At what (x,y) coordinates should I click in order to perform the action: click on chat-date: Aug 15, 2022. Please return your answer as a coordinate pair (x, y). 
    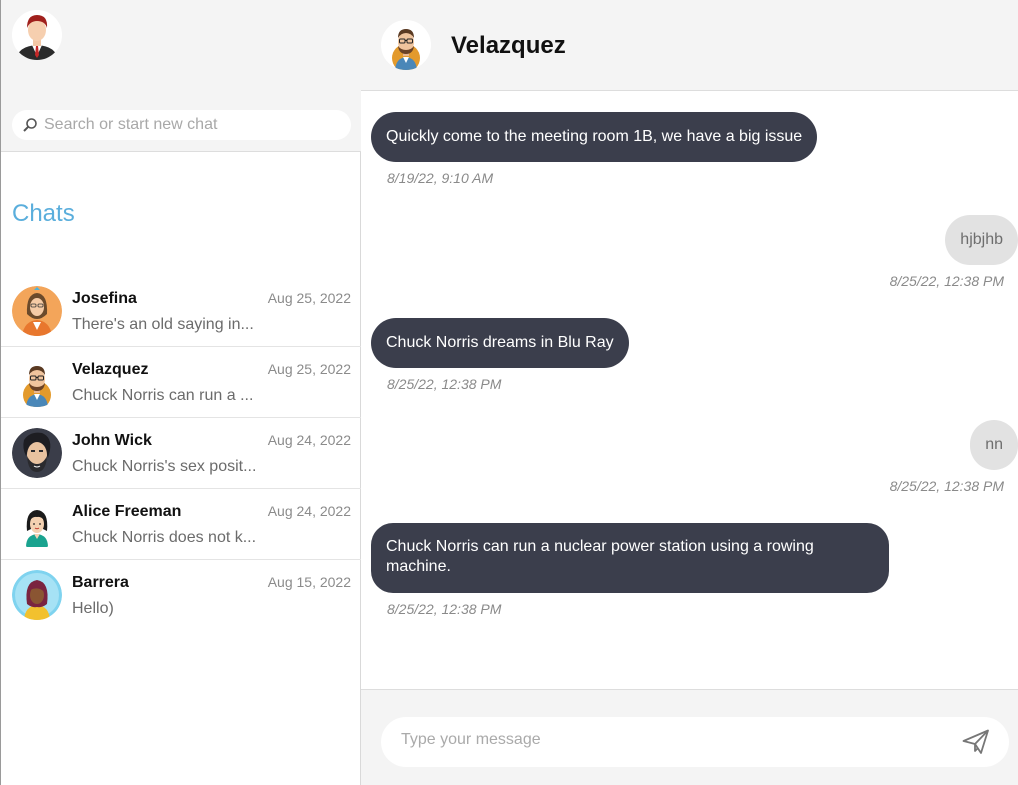
    Looking at the image, I should click on (309, 582).